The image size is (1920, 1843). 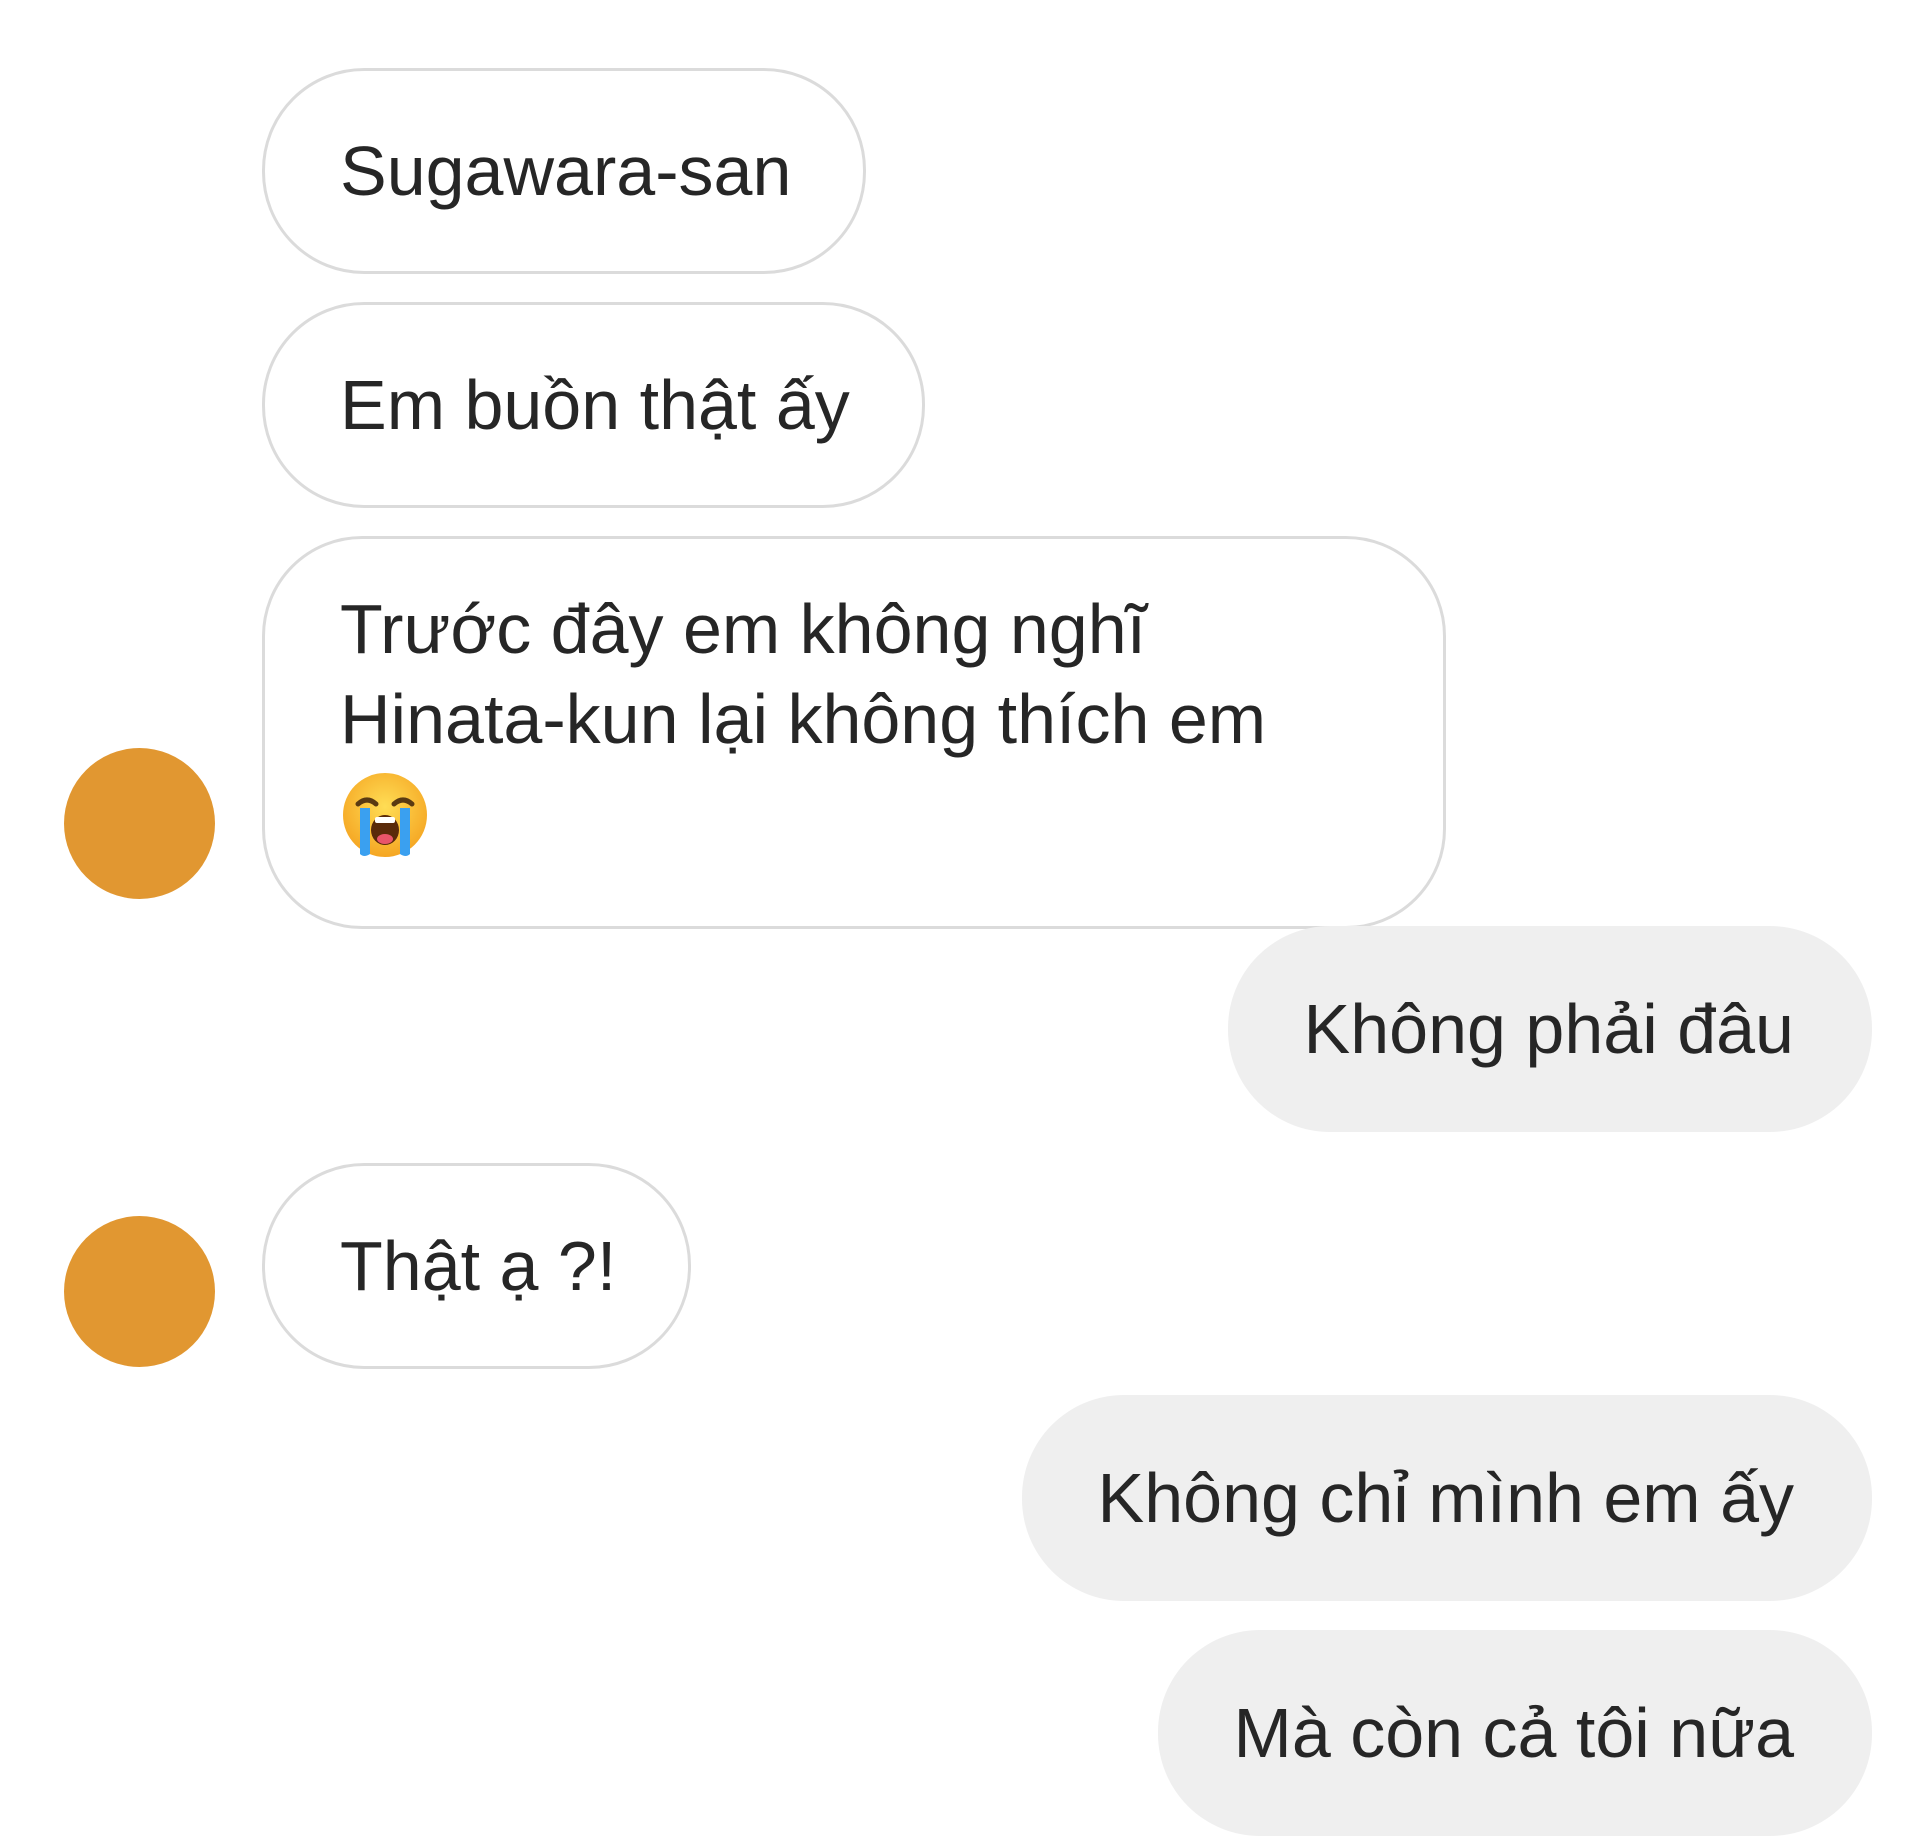 I want to click on message-bubble-incoming: Sugawara-san, so click(x=564, y=171).